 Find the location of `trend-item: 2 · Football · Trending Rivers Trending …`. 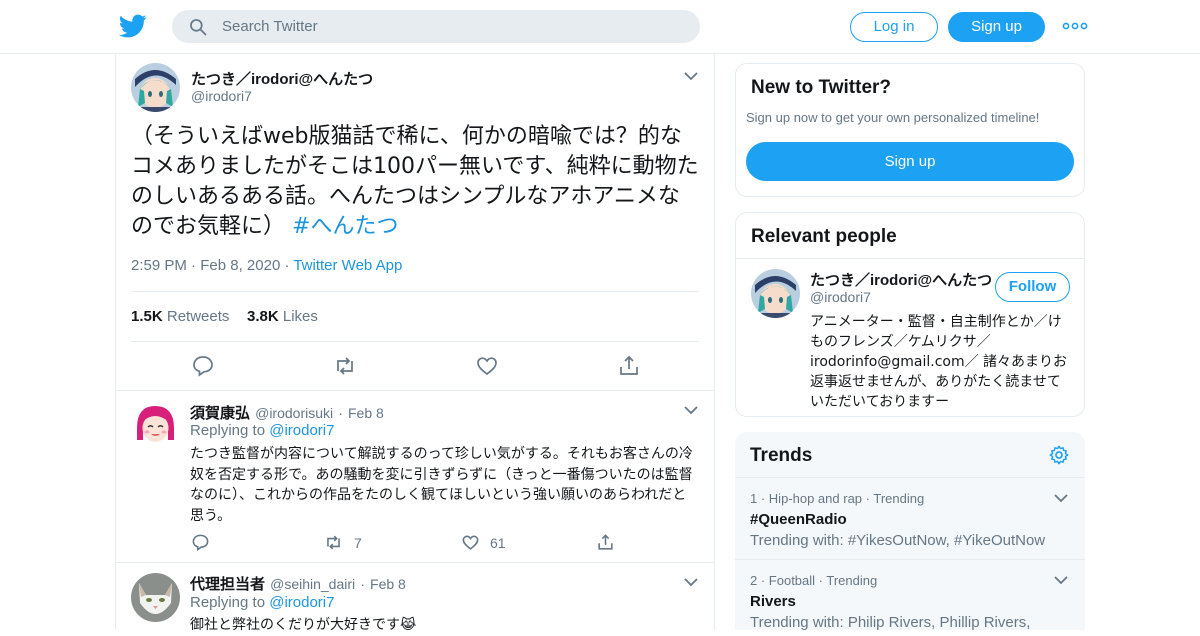

trend-item: 2 · Football · Trending Rivers Trending … is located at coordinates (910, 594).